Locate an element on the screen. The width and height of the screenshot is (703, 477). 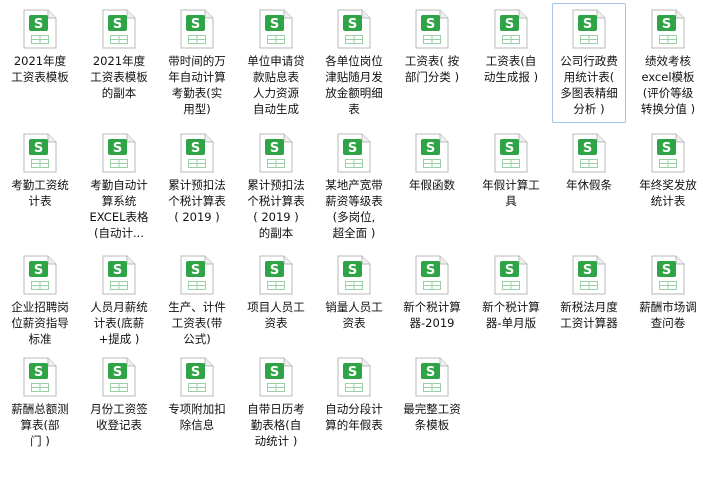
file-name: 自带日历考 勤表格(自 动统计 ) is located at coordinates (276, 425).